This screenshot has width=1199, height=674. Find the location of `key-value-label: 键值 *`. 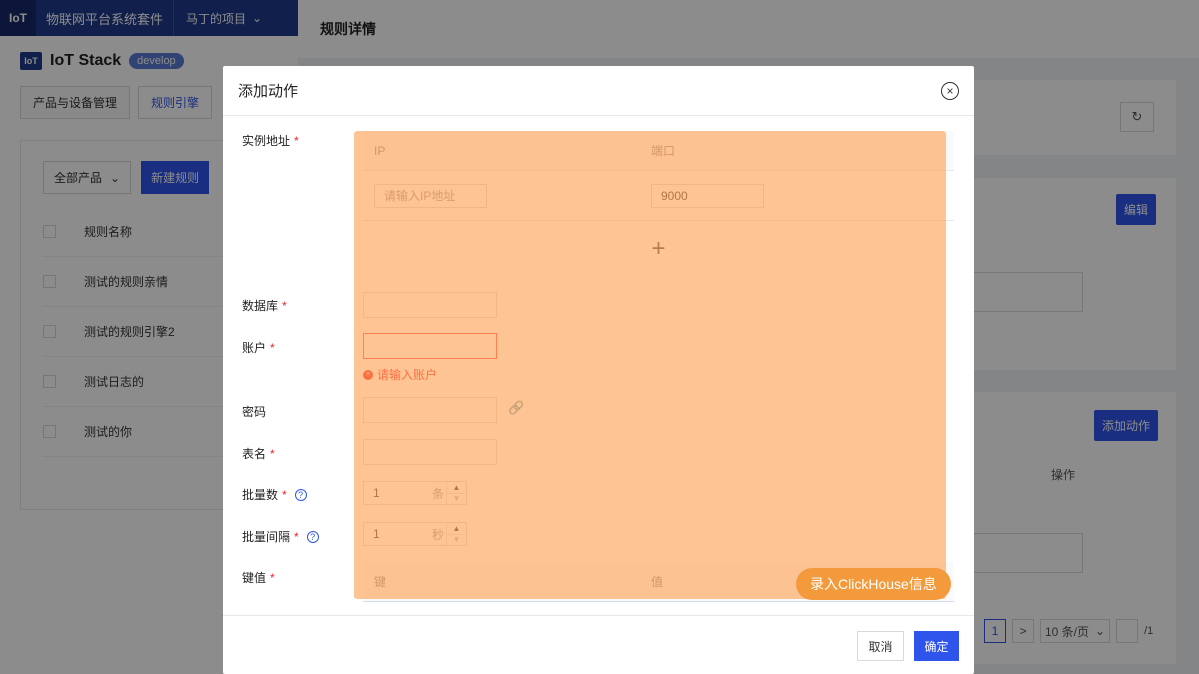

key-value-label: 键值 * is located at coordinates (258, 578).